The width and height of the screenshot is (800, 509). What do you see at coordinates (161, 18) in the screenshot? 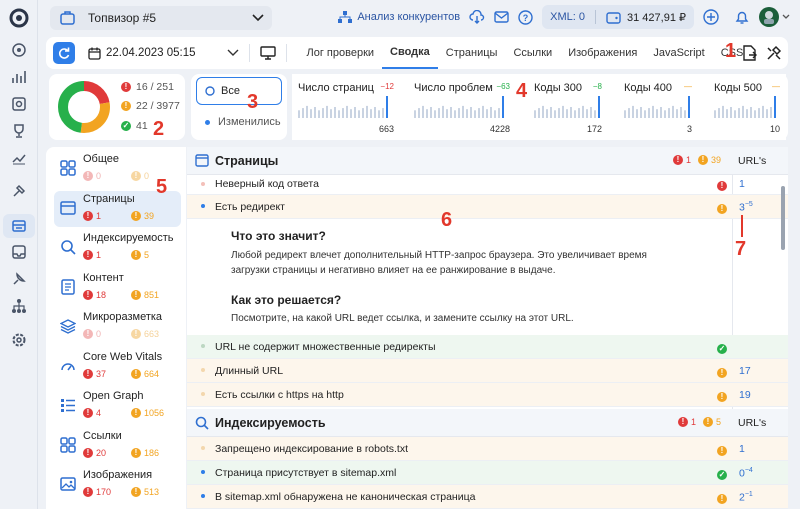
I see `project-selector: Топвизор #5` at bounding box center [161, 18].